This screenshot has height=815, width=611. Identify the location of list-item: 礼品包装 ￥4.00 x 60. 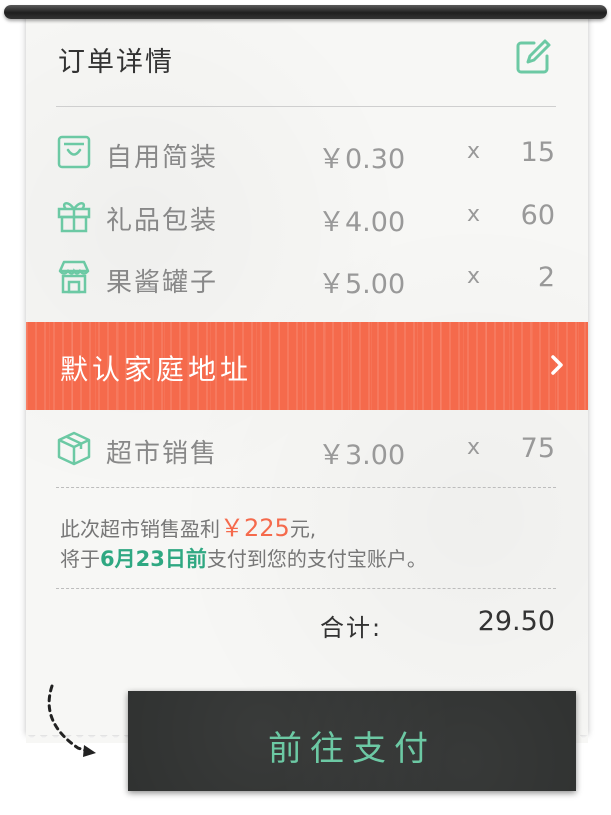
(305, 215).